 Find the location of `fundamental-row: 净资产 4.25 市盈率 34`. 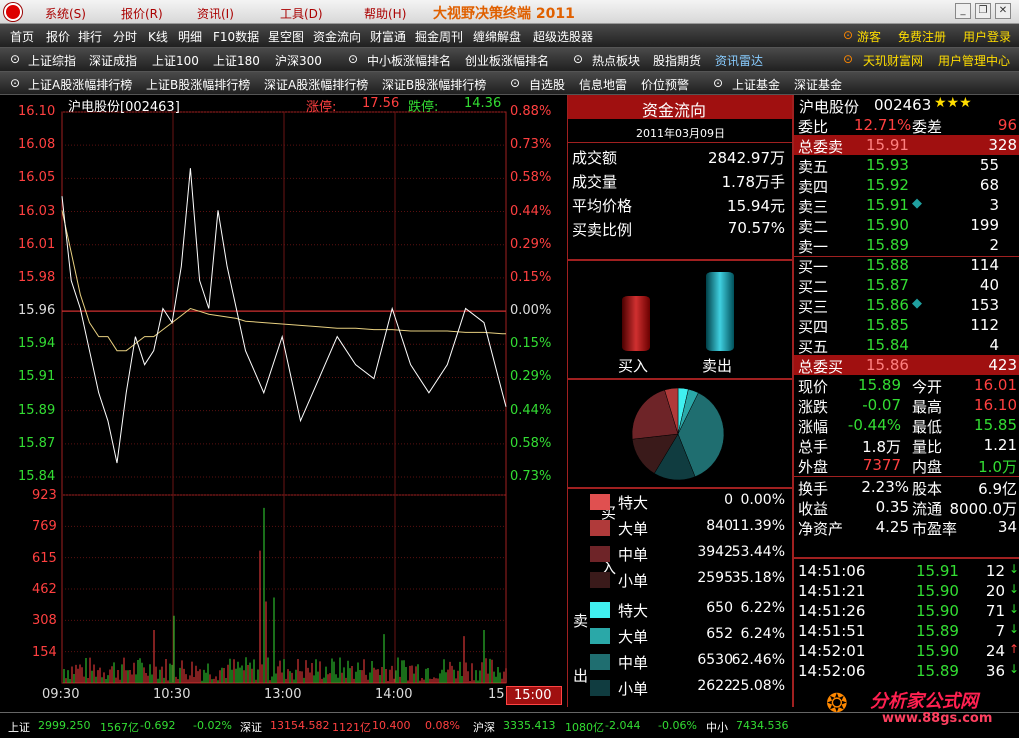

fundamental-row: 净资产 4.25 市盈率 34 is located at coordinates (906, 527).